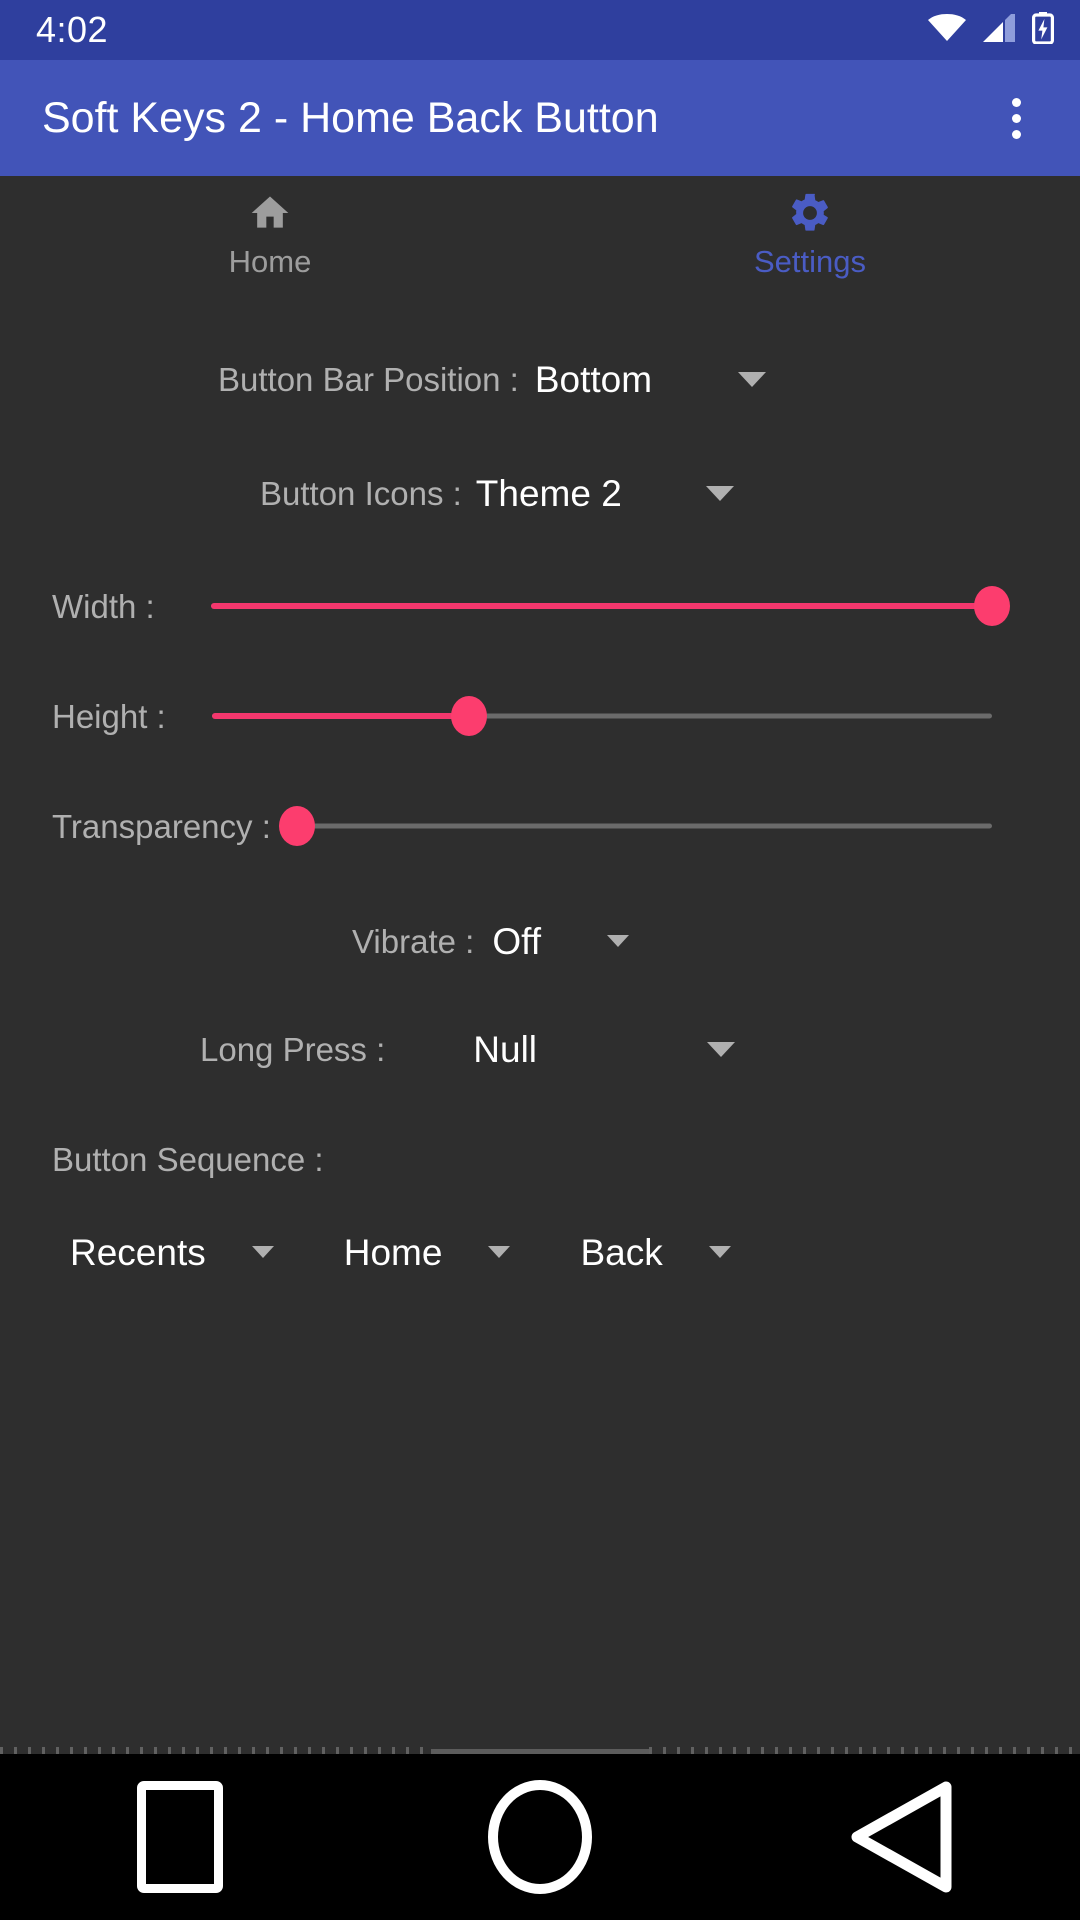  Describe the element at coordinates (138, 1252) in the screenshot. I see `sequence-slot-1-value: Recents` at that location.